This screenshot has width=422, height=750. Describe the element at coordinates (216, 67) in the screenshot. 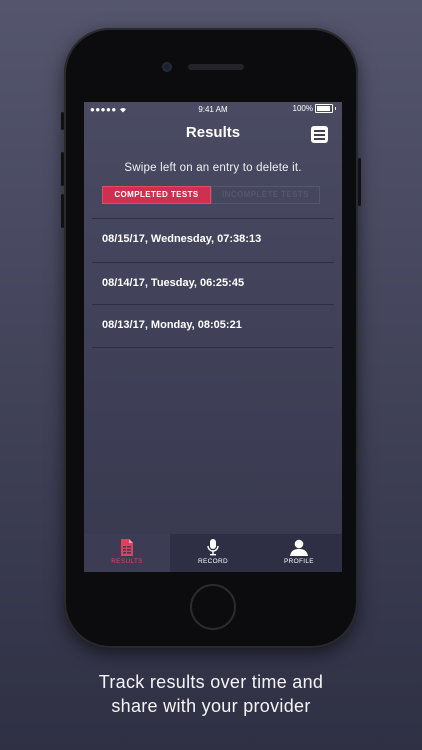

I see `earpiece-speaker` at that location.